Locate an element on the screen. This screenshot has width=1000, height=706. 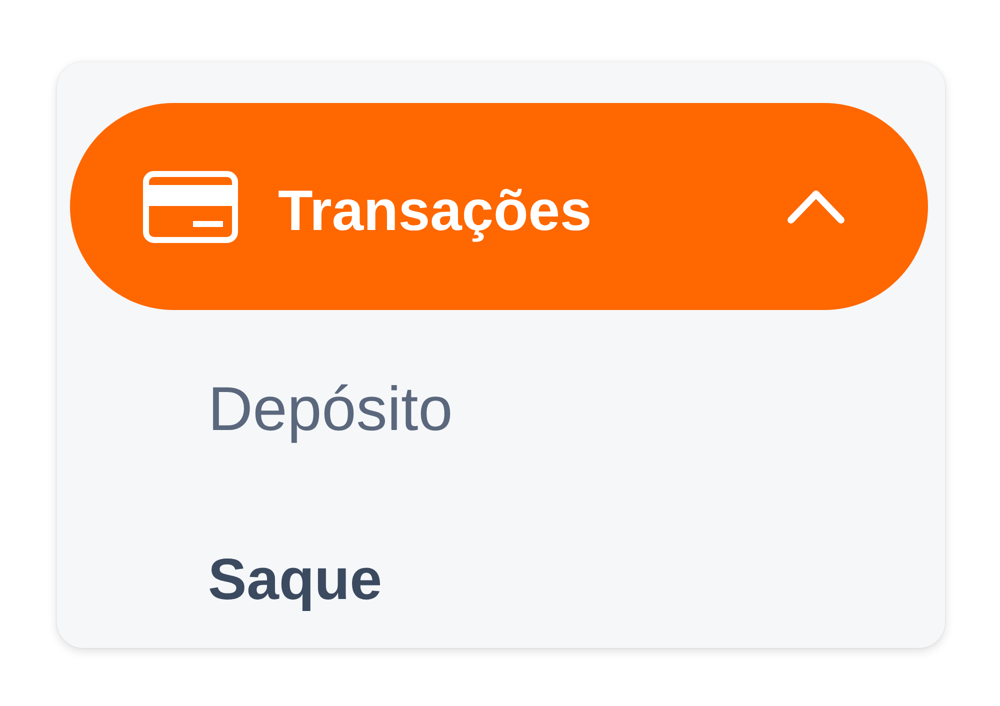
submenu-item: Depósito is located at coordinates (330, 410).